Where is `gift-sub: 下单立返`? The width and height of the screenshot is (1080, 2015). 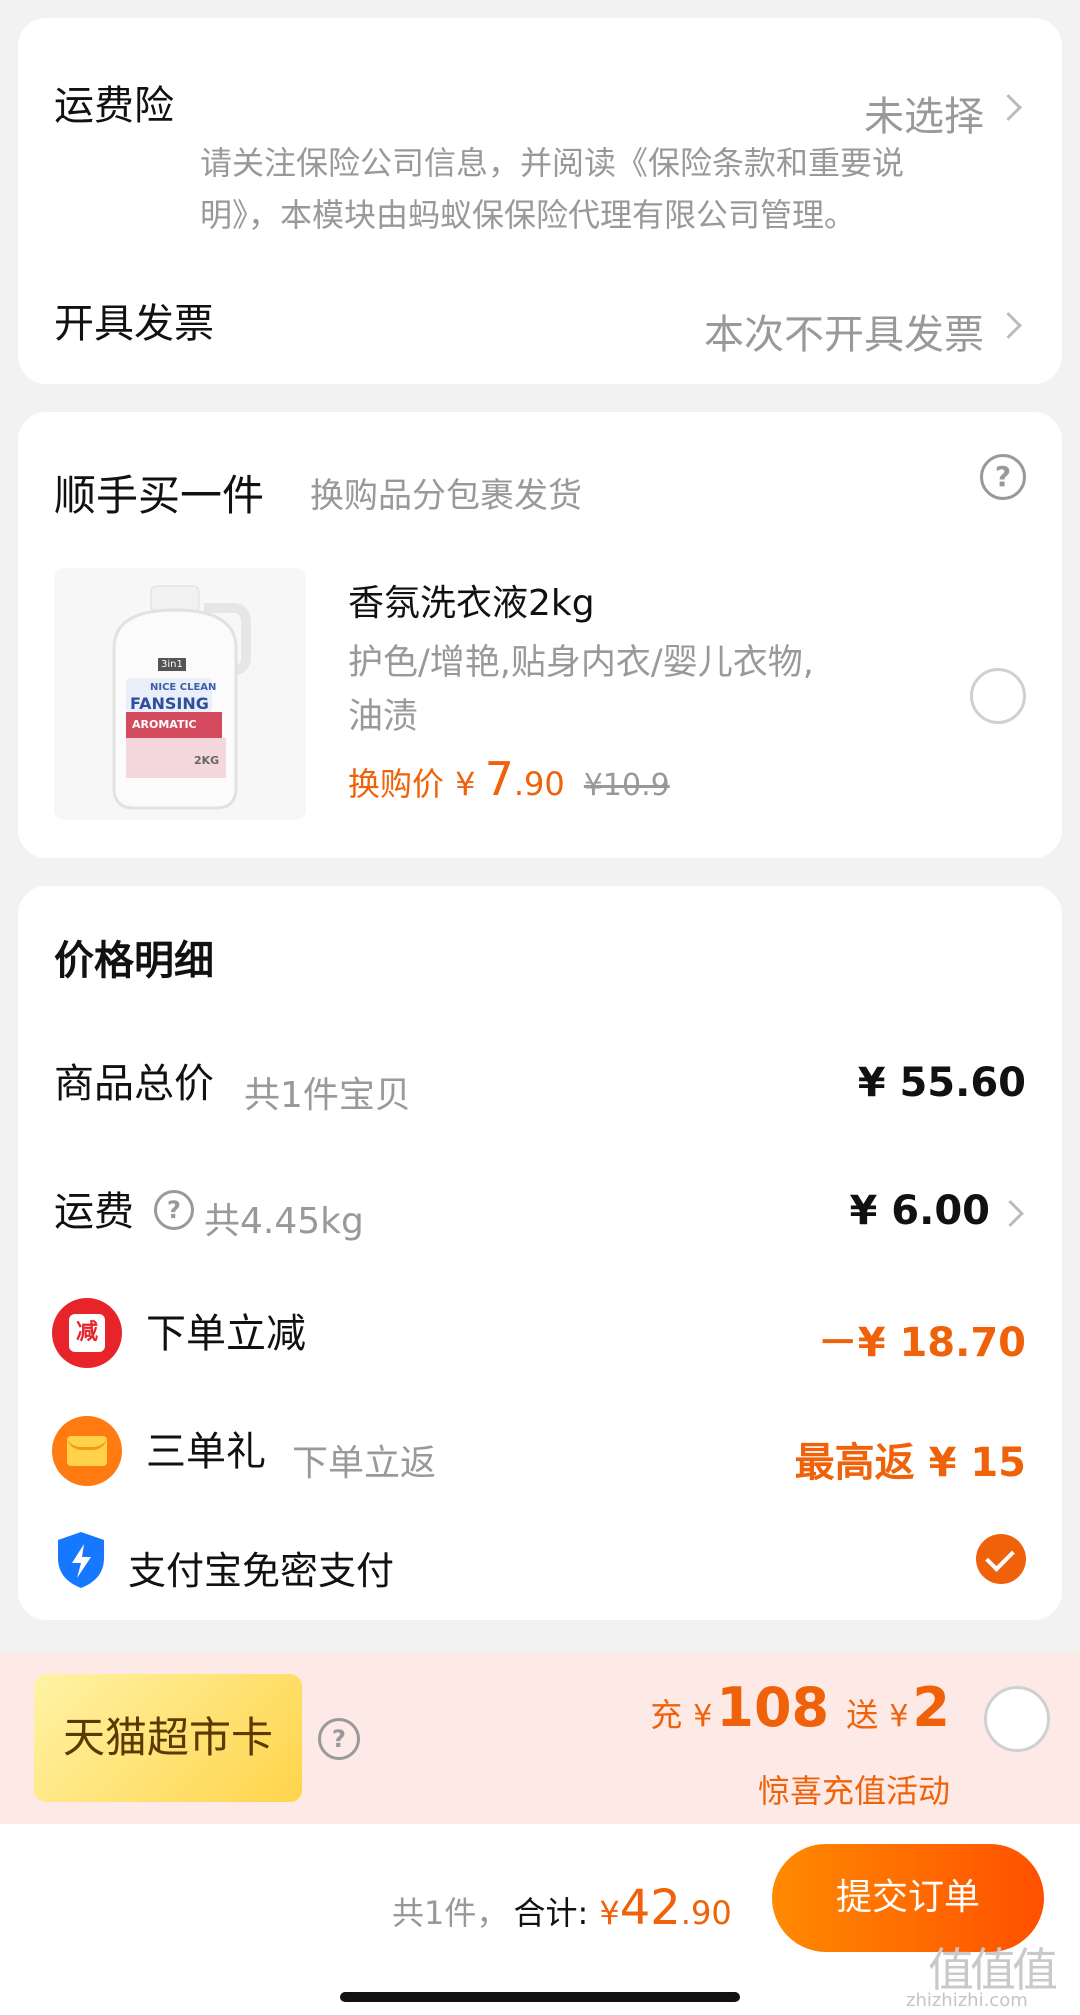 gift-sub: 下单立返 is located at coordinates (364, 1463).